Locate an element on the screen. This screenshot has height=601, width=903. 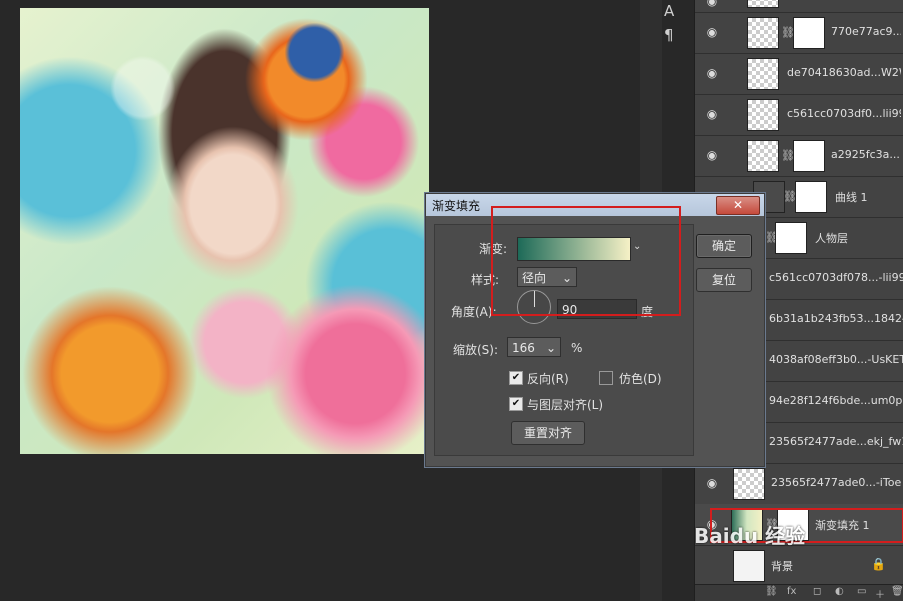
align-with-layer-checkbox: ✔ is located at coordinates (516, 404).